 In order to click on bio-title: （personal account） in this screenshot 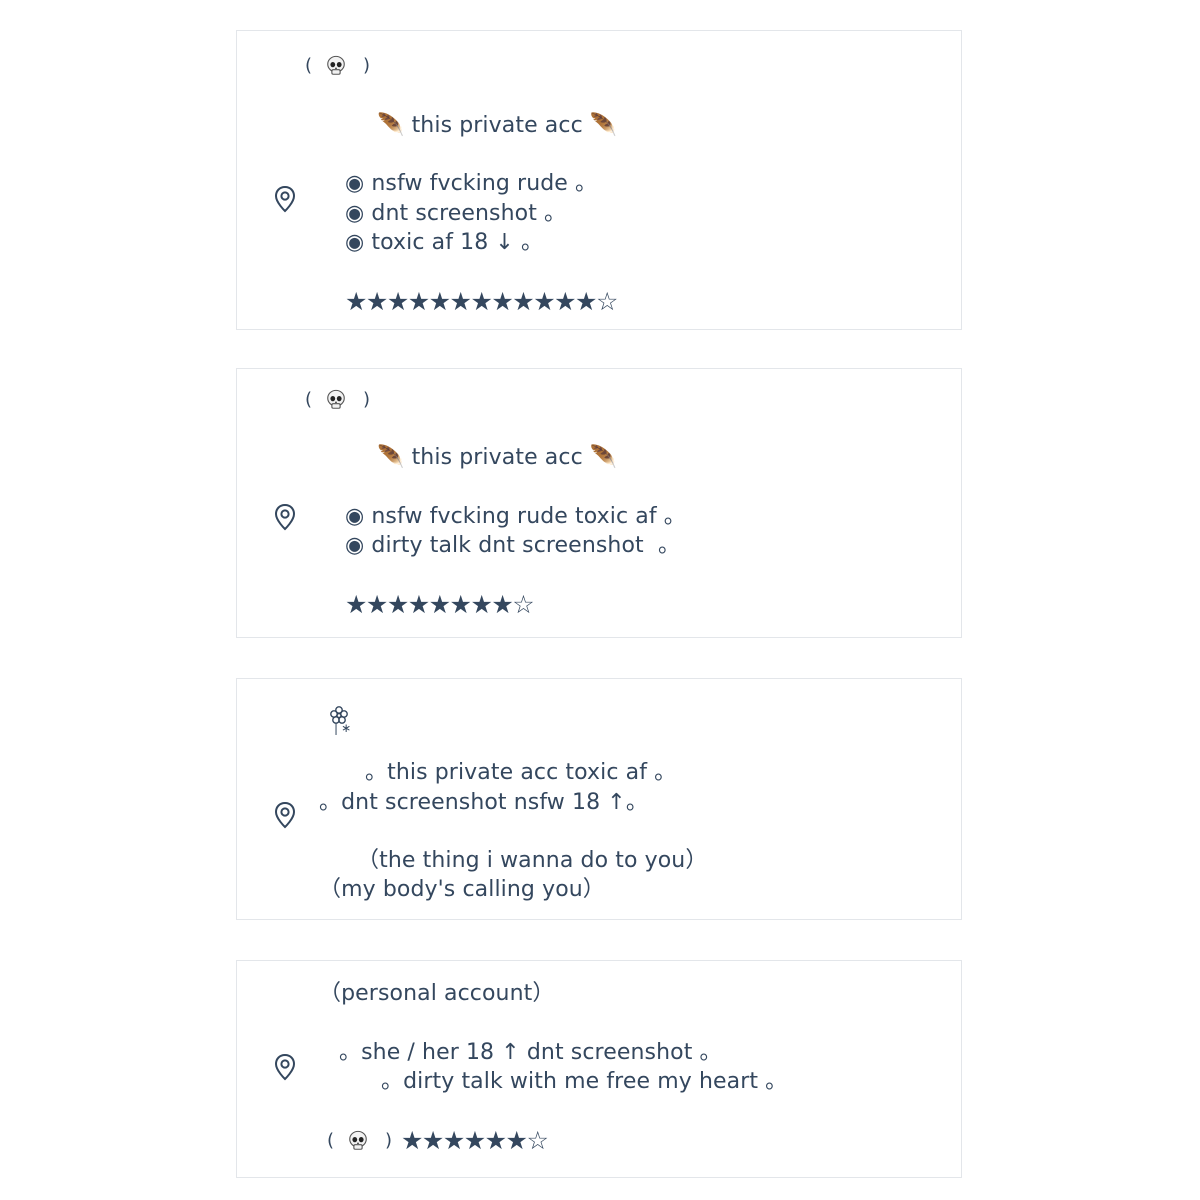, I will do `click(437, 993)`.